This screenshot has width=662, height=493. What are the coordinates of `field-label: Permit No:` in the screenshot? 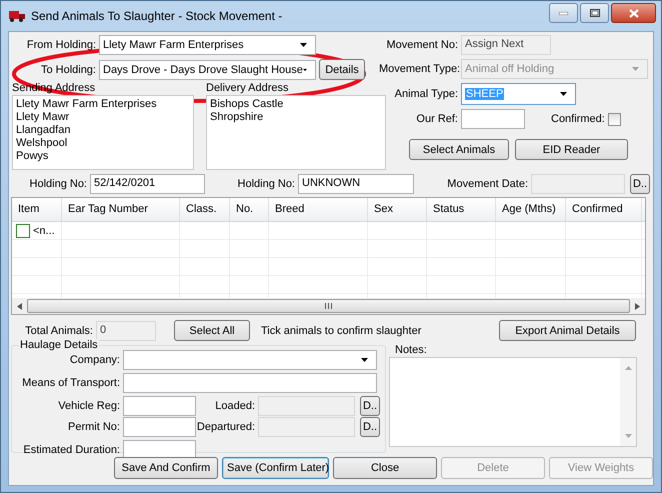 It's located at (94, 427).